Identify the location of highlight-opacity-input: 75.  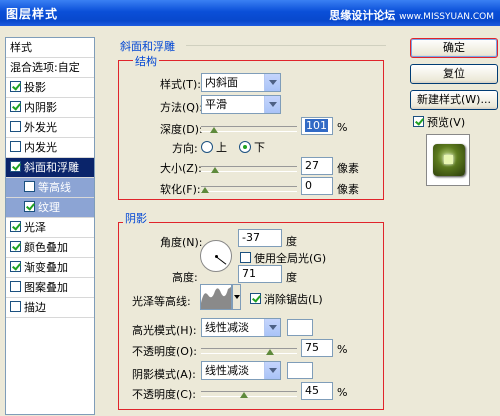
(317, 348).